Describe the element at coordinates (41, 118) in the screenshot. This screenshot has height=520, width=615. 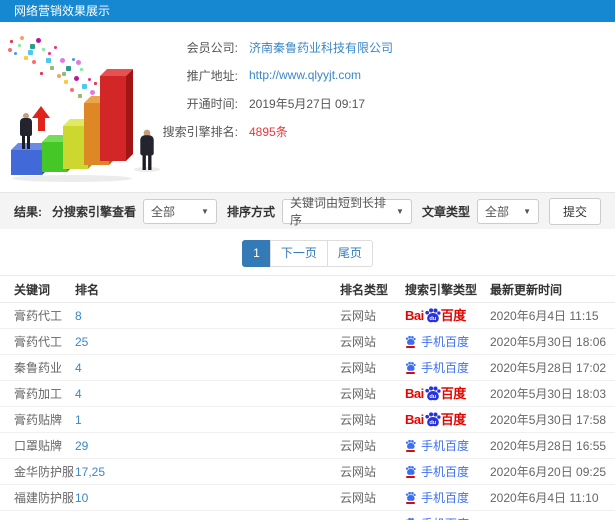
I see `growth-arrow-icon` at that location.